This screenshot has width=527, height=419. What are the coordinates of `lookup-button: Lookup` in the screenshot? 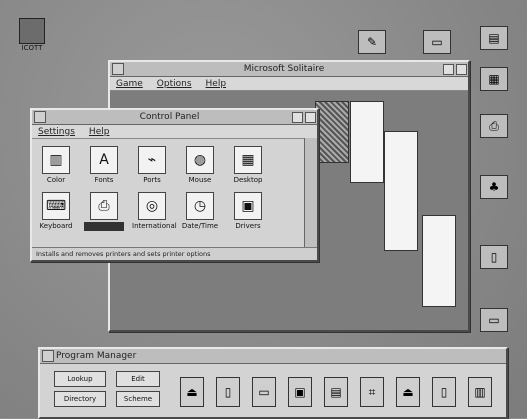 It's located at (80, 379).